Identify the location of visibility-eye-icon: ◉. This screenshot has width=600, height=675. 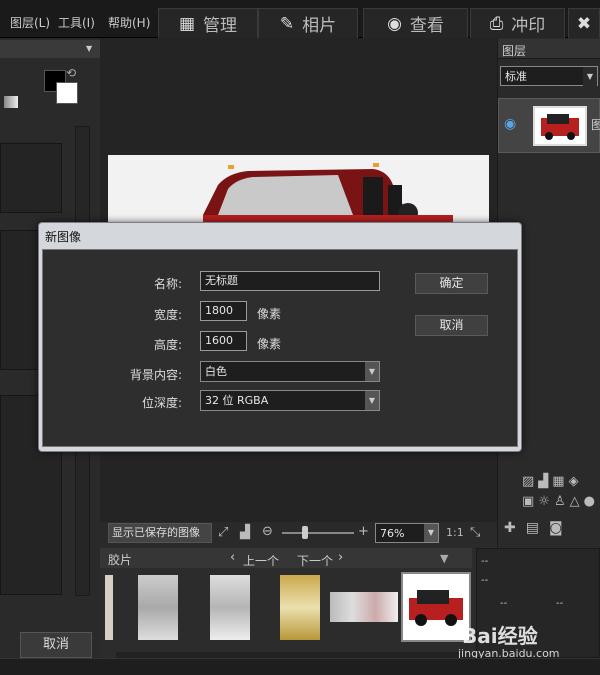
(510, 124).